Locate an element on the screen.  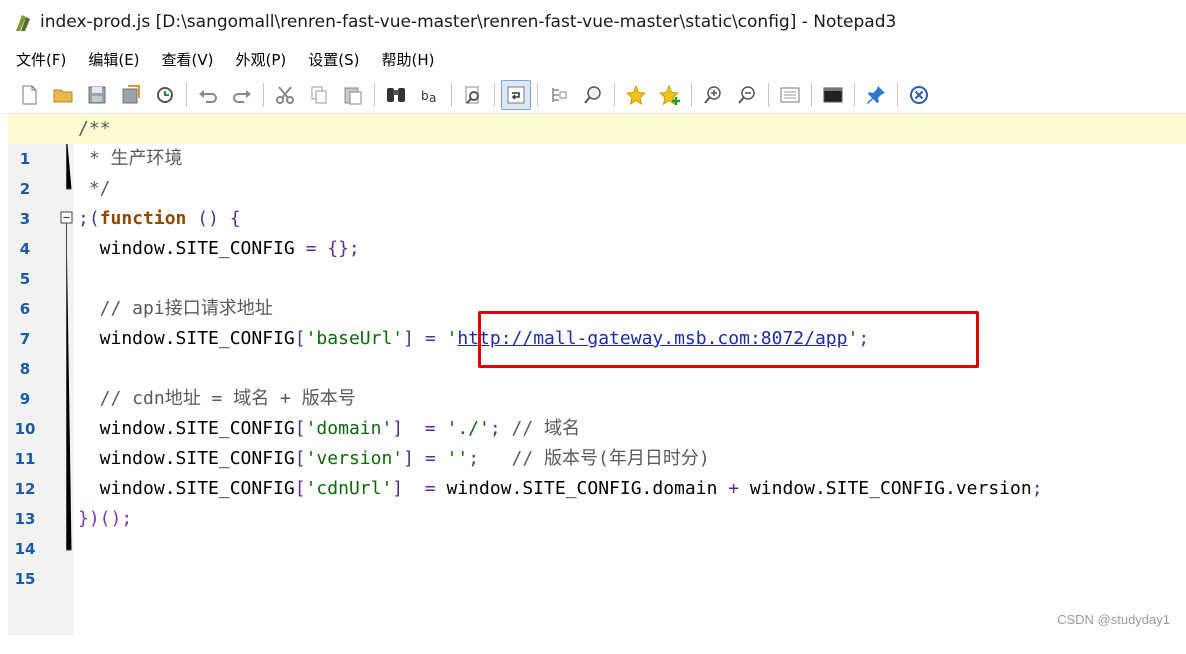
find-icon is located at coordinates (396, 94).